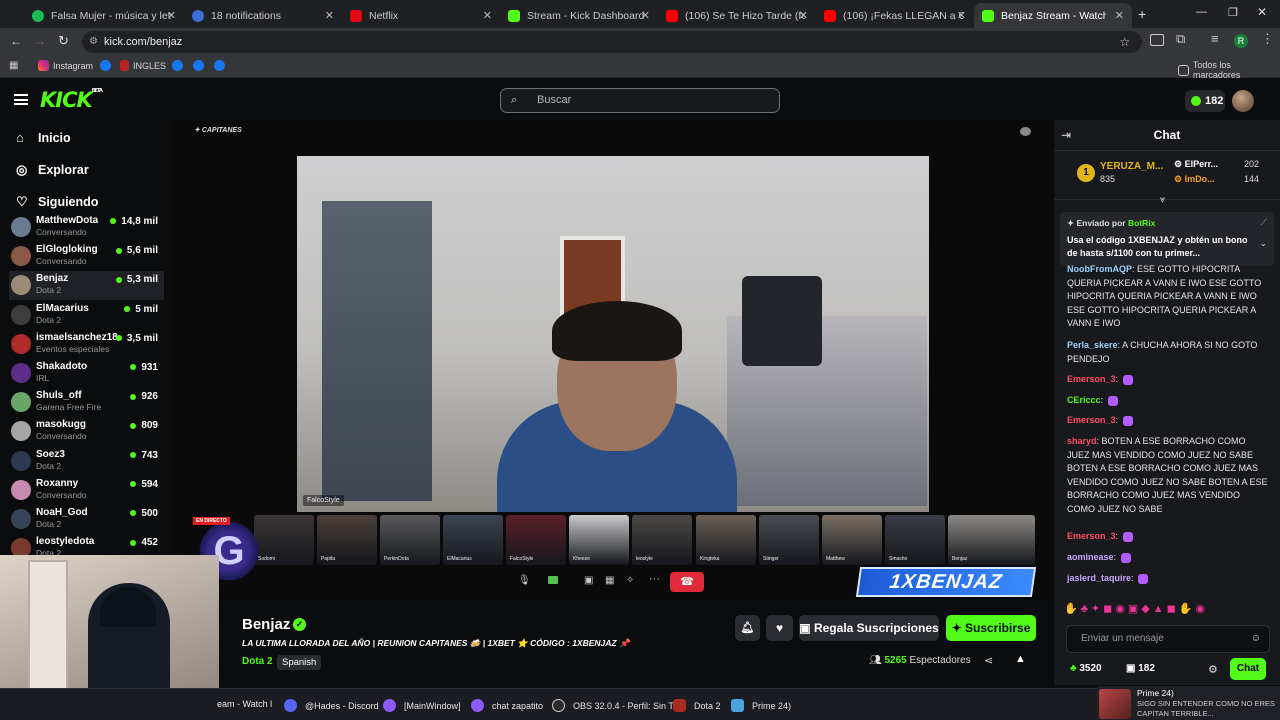 Image resolution: width=1280 pixels, height=720 pixels. I want to click on participant-thumbnail: leostyle, so click(662, 540).